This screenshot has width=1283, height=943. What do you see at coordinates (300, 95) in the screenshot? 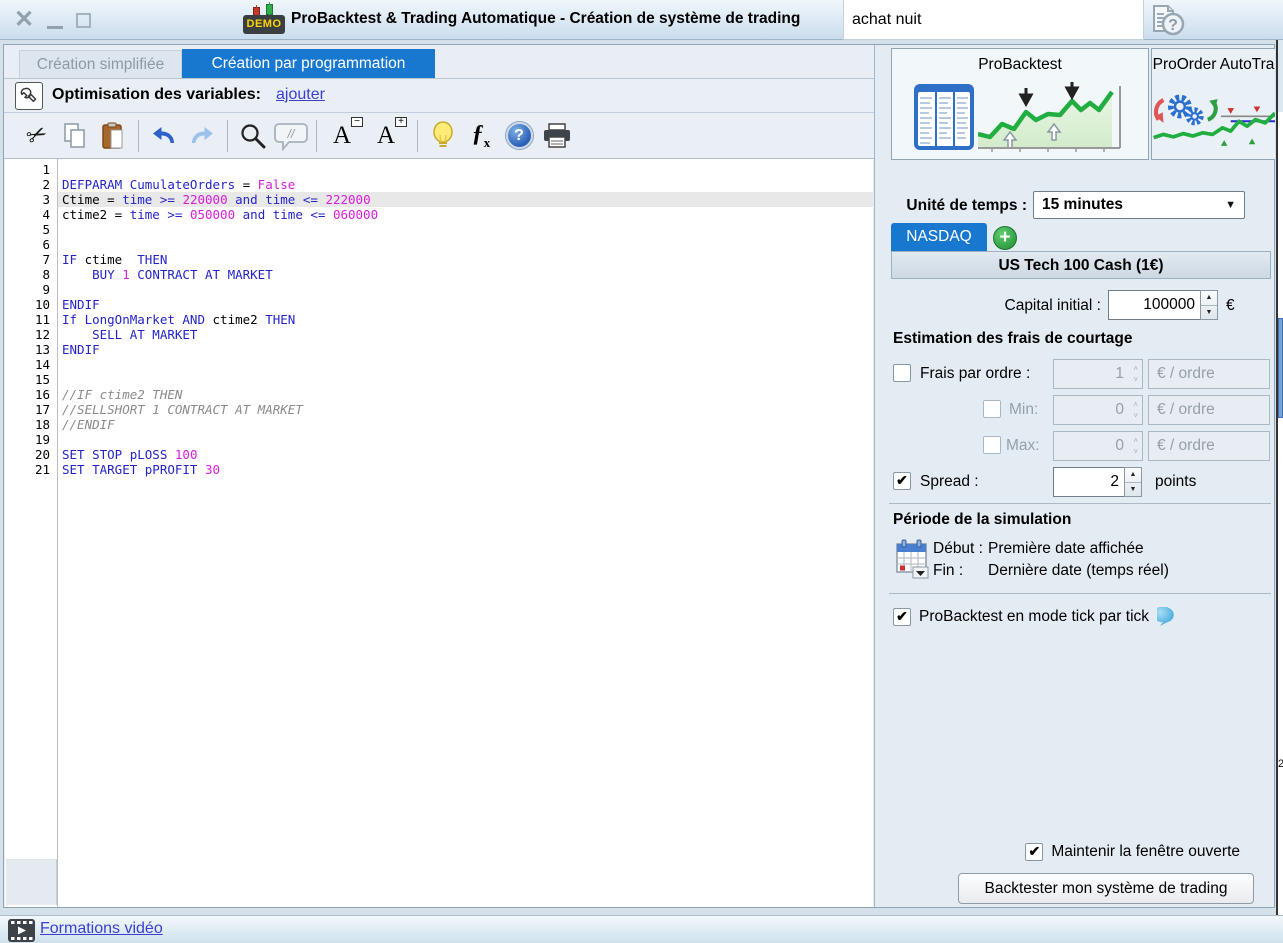
I see `add-variable-link: ajouter` at bounding box center [300, 95].